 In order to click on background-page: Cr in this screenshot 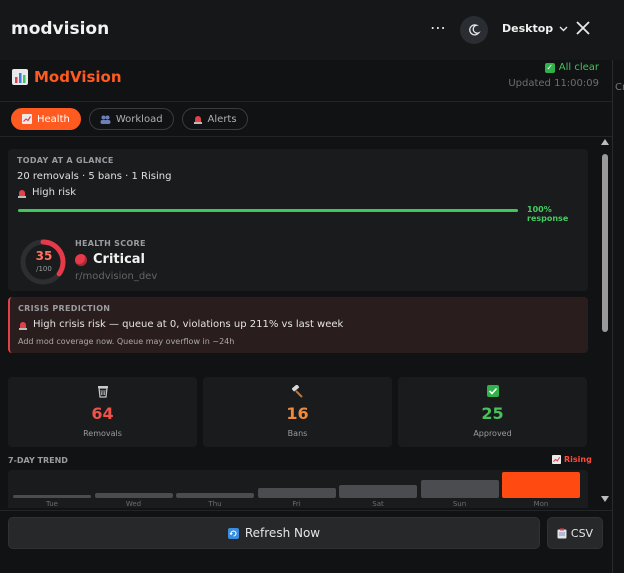, I will do `click(618, 316)`.